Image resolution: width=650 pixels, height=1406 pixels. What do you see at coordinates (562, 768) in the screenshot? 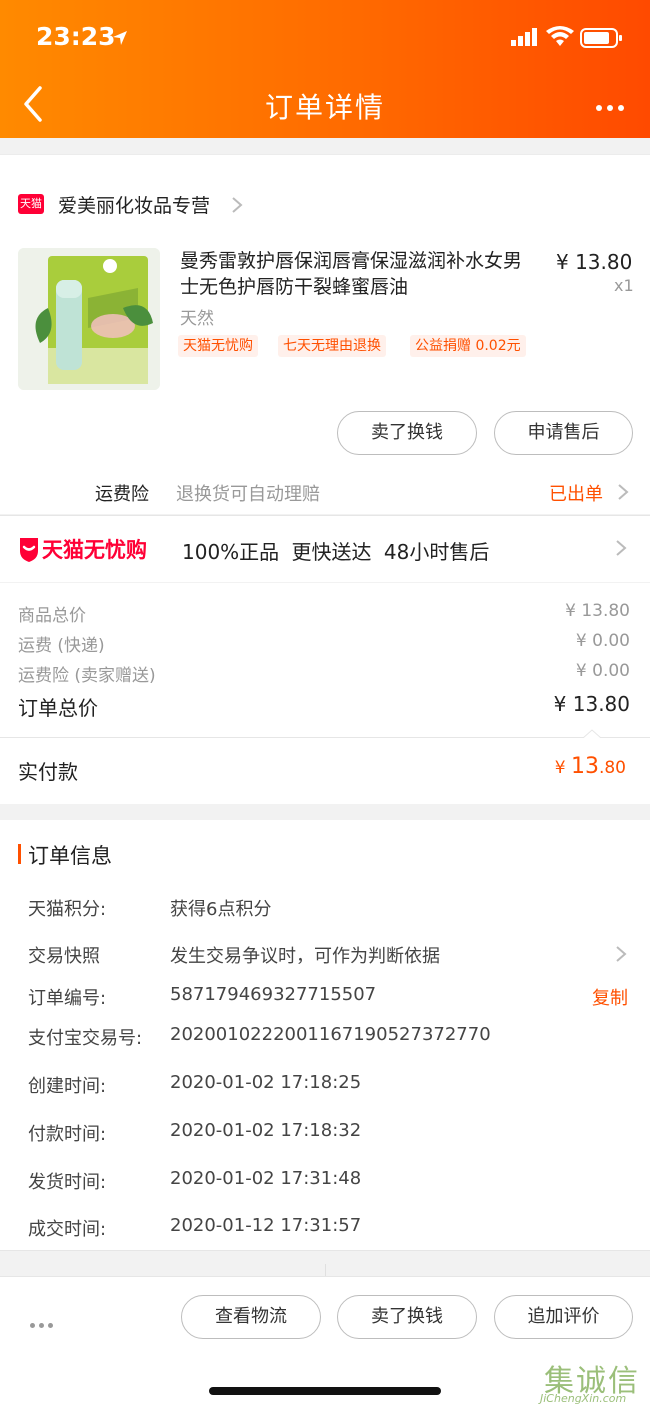
I see `paid-currency: ¥` at bounding box center [562, 768].